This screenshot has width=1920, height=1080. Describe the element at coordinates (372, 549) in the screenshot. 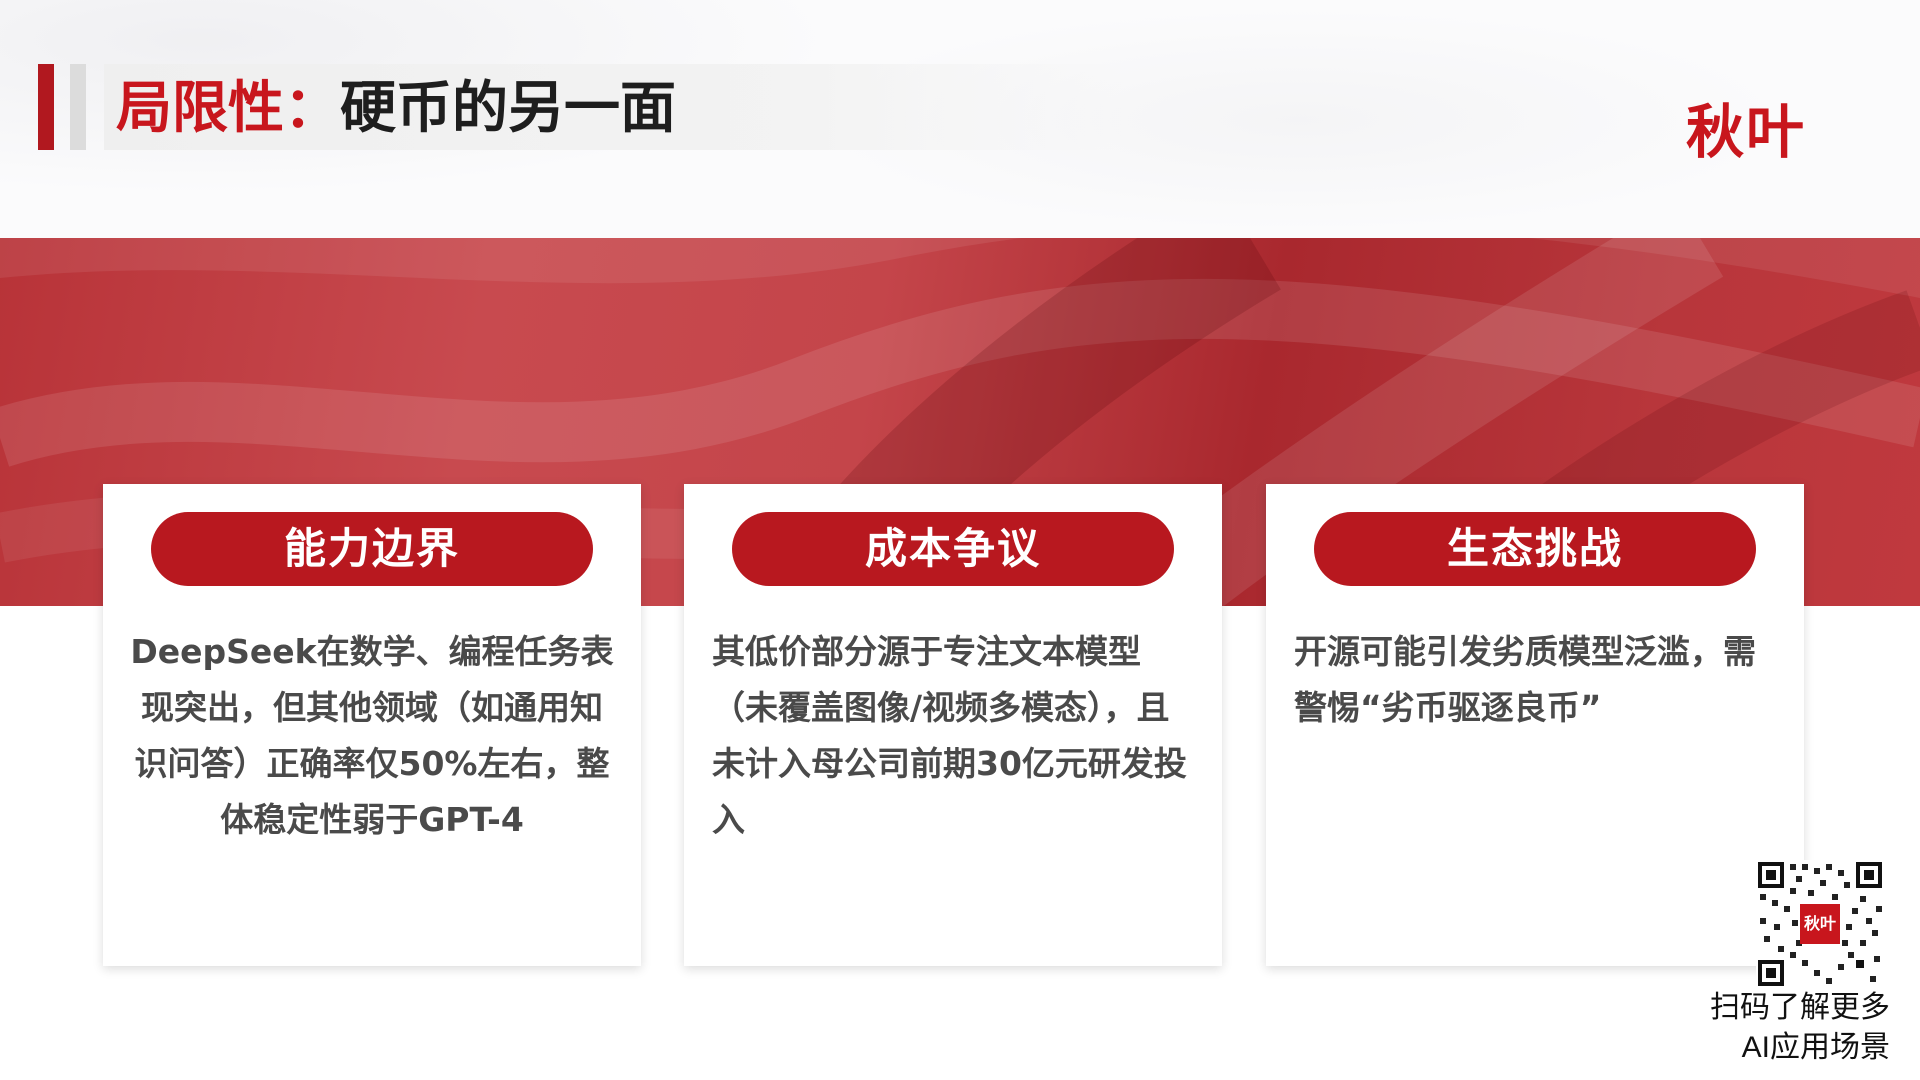

I see `card-heading: 能力边界` at that location.